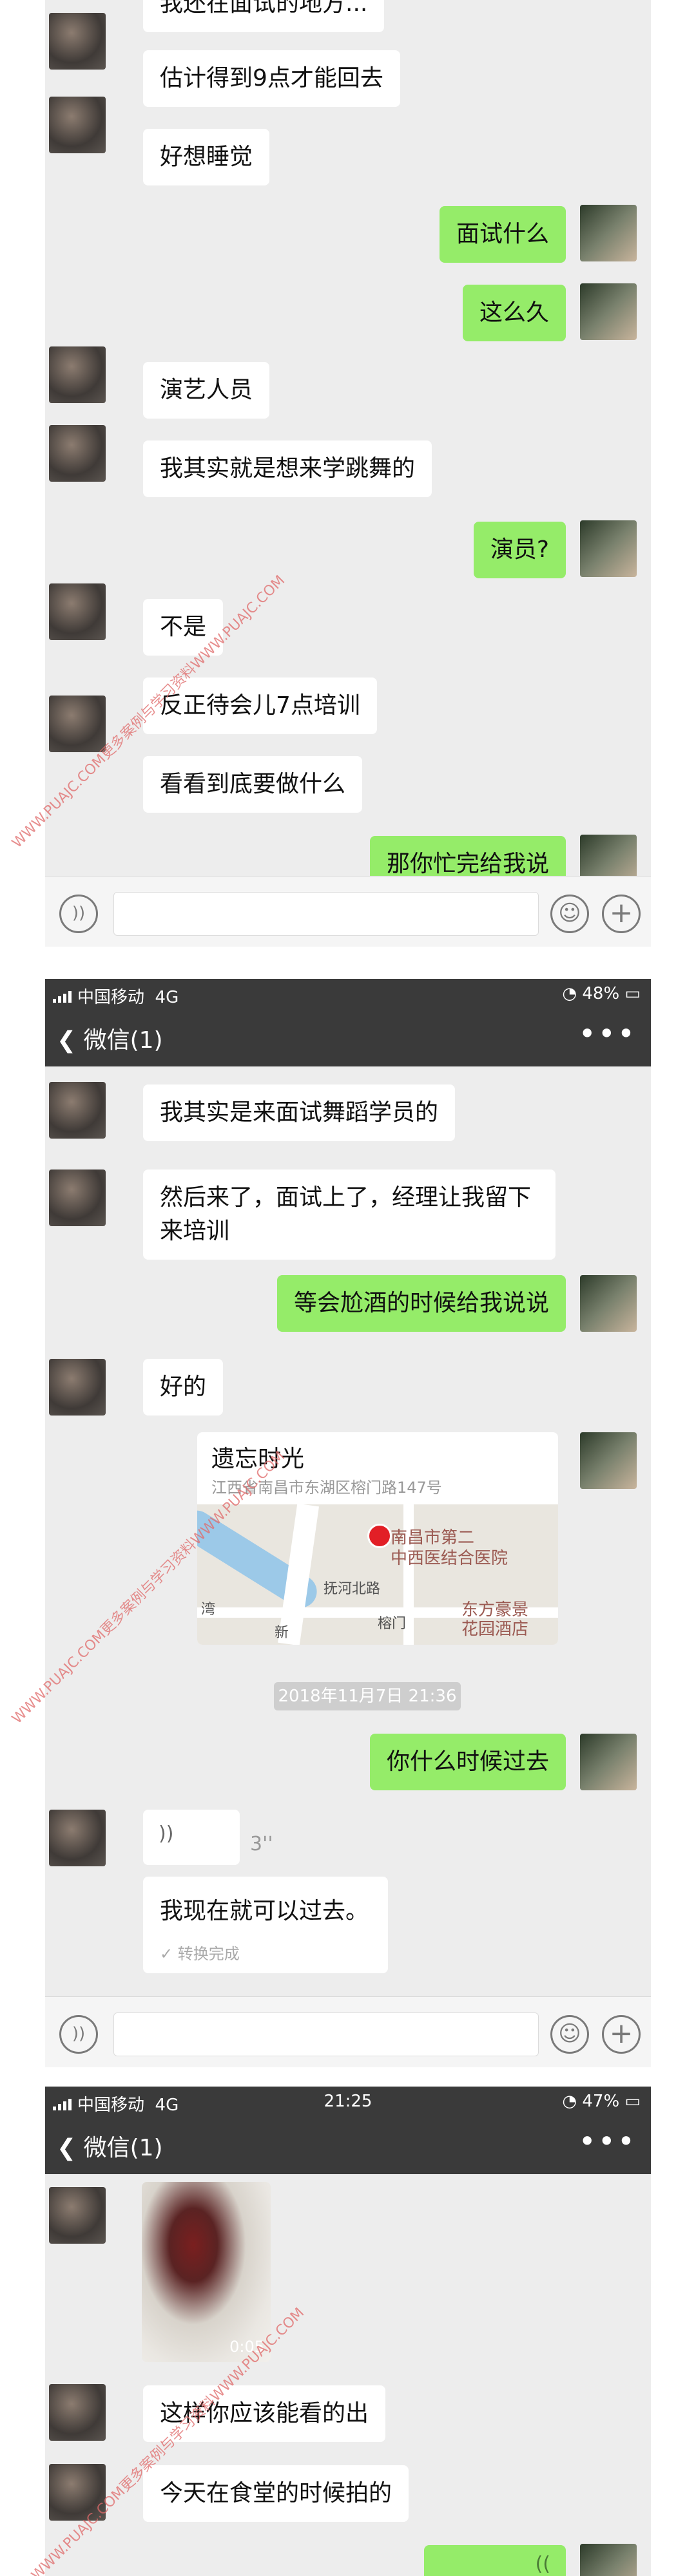 Image resolution: width=696 pixels, height=2576 pixels. Describe the element at coordinates (116, 996) in the screenshot. I see `carrier: 中国移动 4G` at that location.